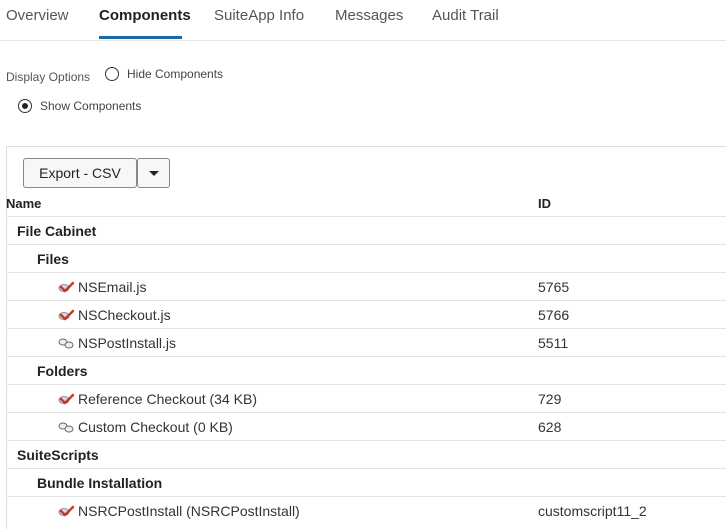 The height and width of the screenshot is (529, 726). I want to click on row-name-text: Custom Checkout (0 KB), so click(155, 427).